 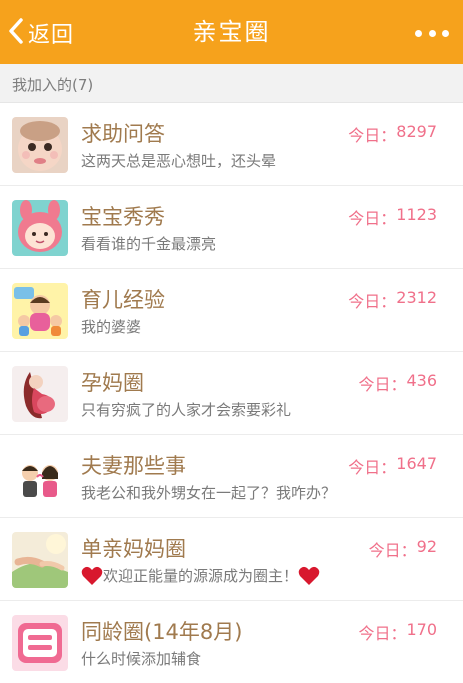 What do you see at coordinates (149, 244) in the screenshot?
I see `latest-post: 看看谁的千金最漂亮` at bounding box center [149, 244].